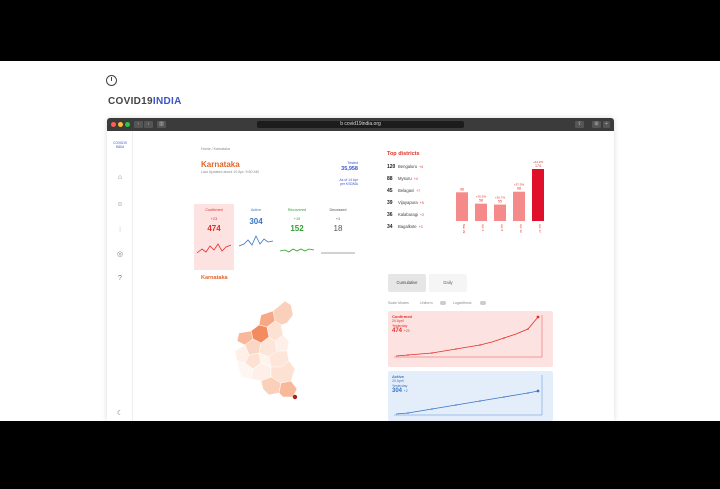 The width and height of the screenshot is (720, 489). What do you see at coordinates (538, 166) in the screenshot?
I see `bar-value-label: 174` at bounding box center [538, 166].